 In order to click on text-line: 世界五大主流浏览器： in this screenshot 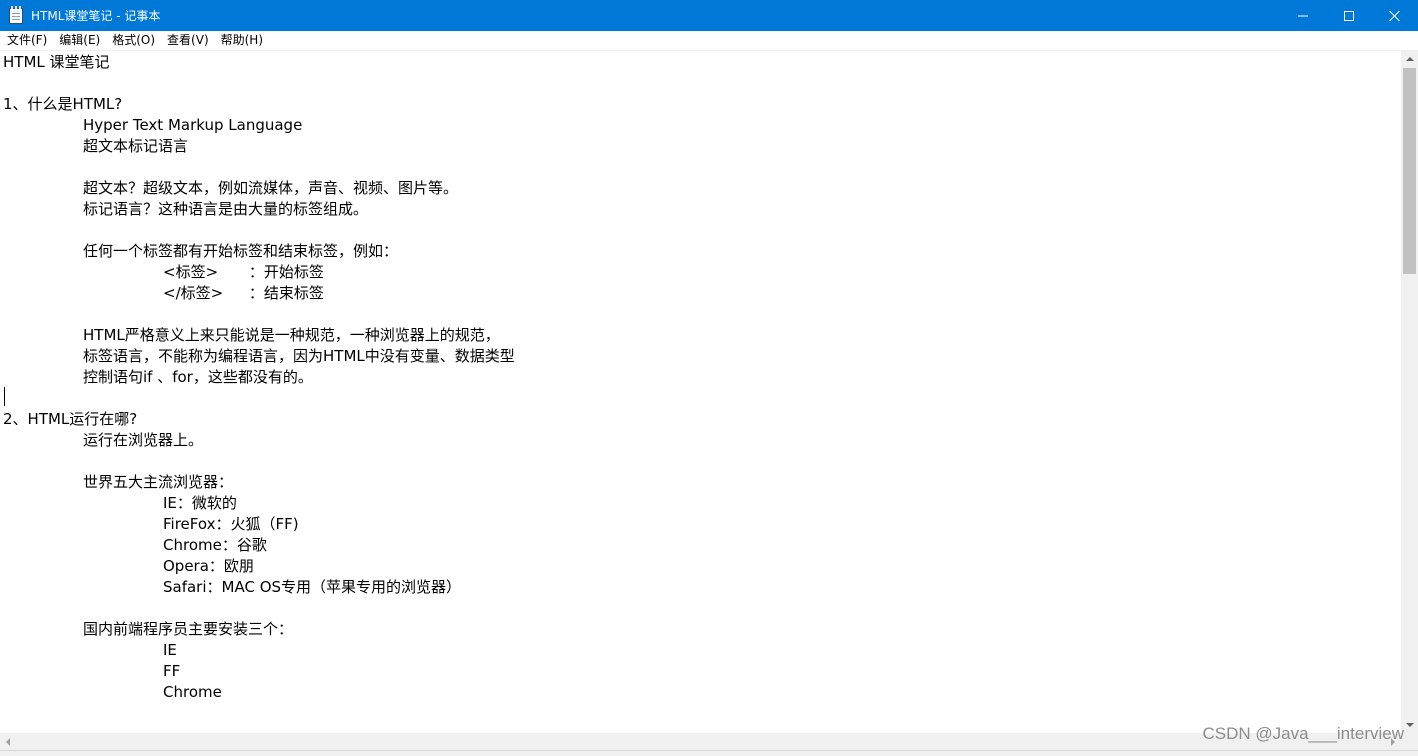, I will do `click(158, 482)`.